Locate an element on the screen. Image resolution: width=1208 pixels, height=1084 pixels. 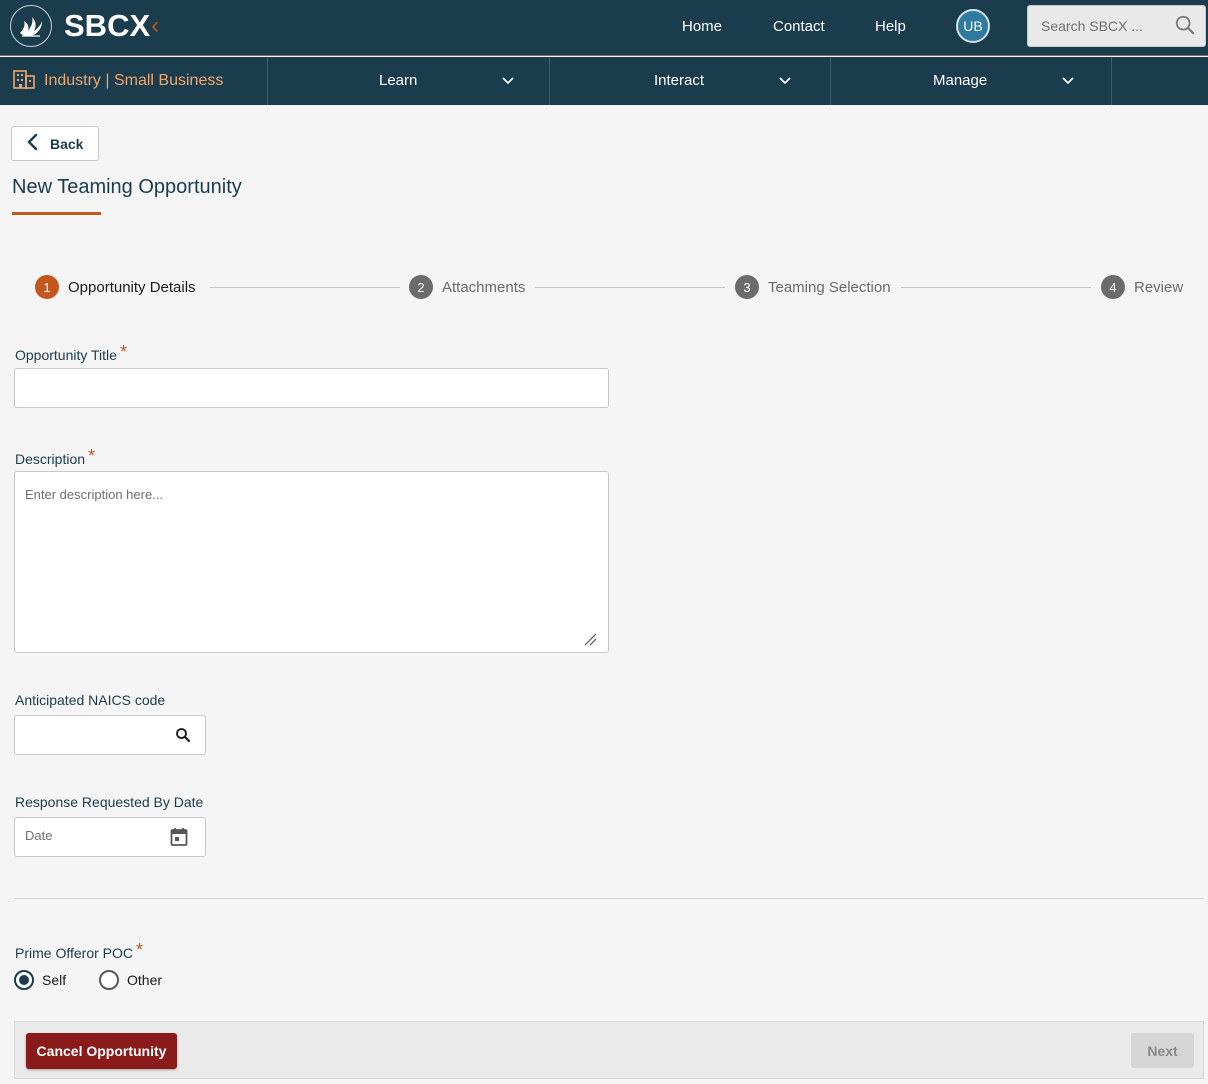
opportunity-title-label: Opportunity Title * is located at coordinates (71, 353).